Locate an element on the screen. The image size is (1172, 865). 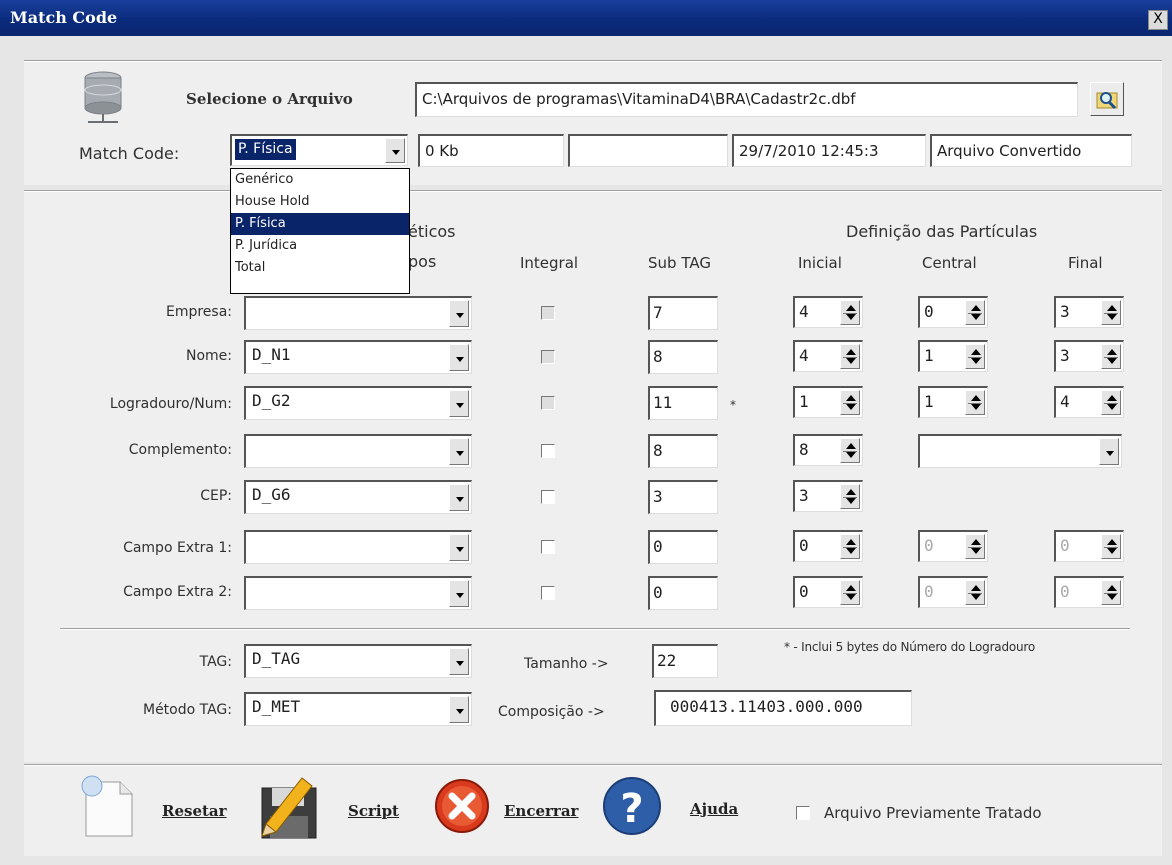
row-field-extra1 is located at coordinates (358, 547).